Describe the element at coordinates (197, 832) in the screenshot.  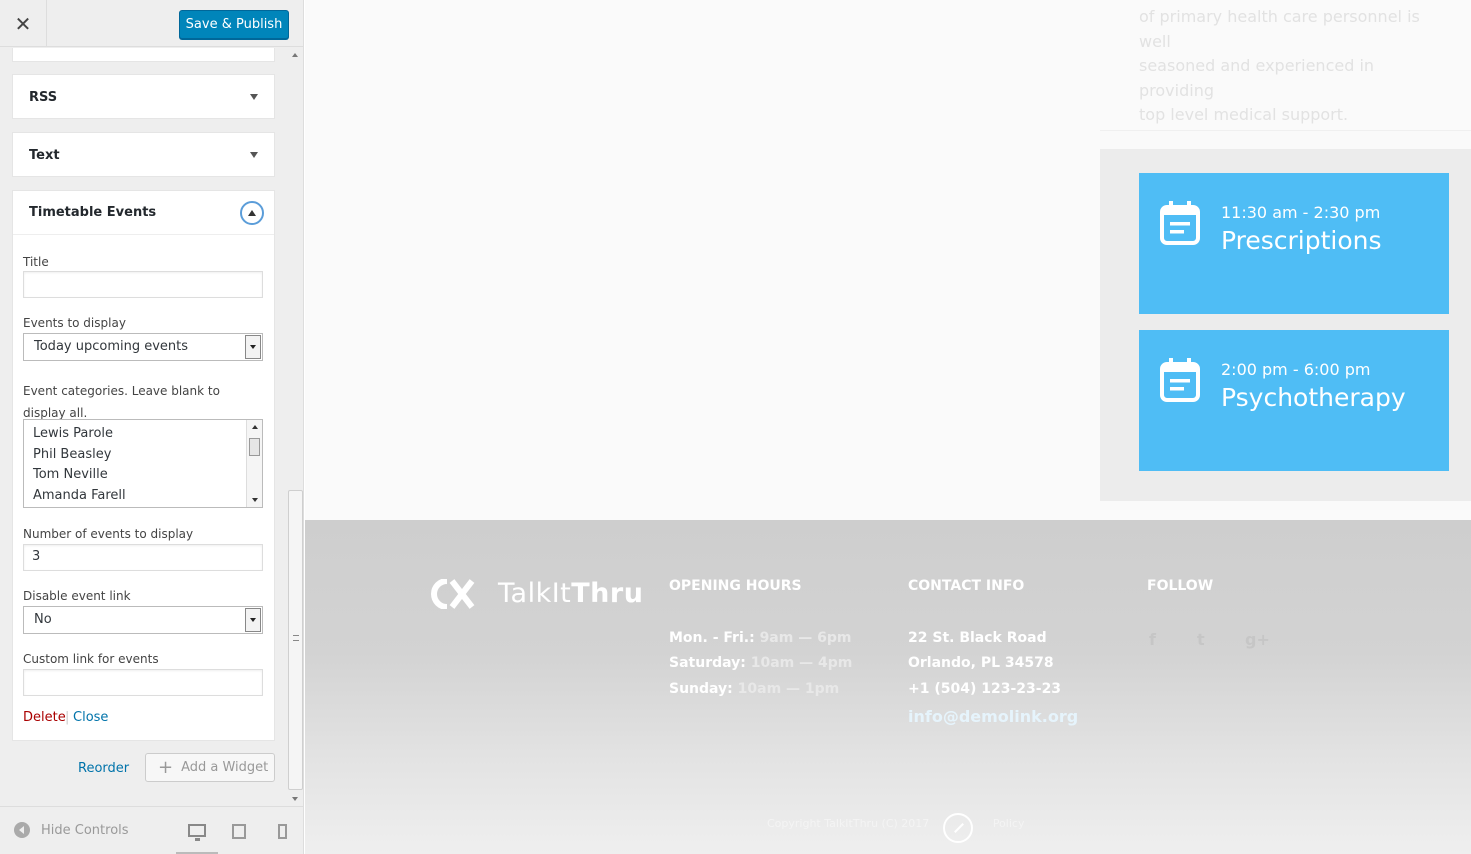
I see `desktop-icon` at that location.